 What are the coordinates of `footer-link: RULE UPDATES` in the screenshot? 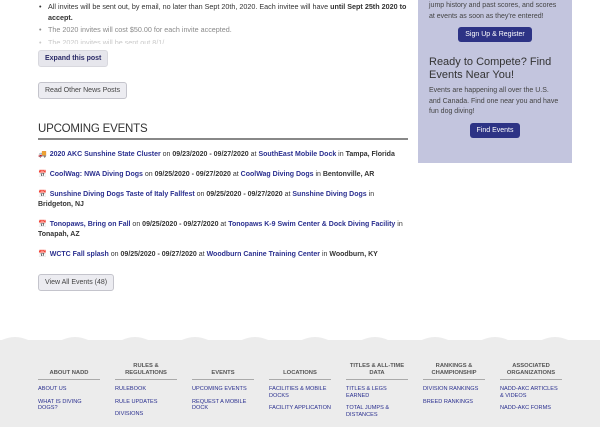 It's located at (146, 402).